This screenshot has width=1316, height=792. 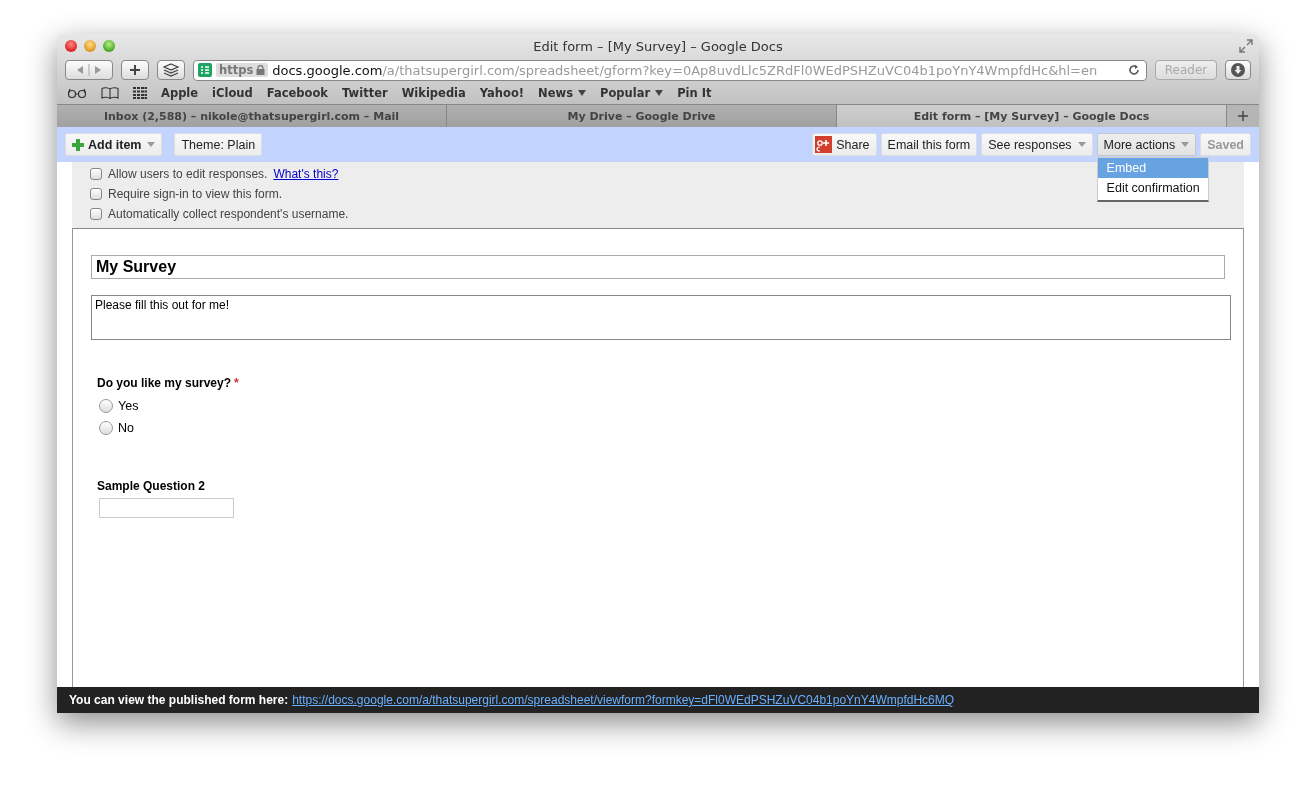 I want to click on option-label: No, so click(x=126, y=428).